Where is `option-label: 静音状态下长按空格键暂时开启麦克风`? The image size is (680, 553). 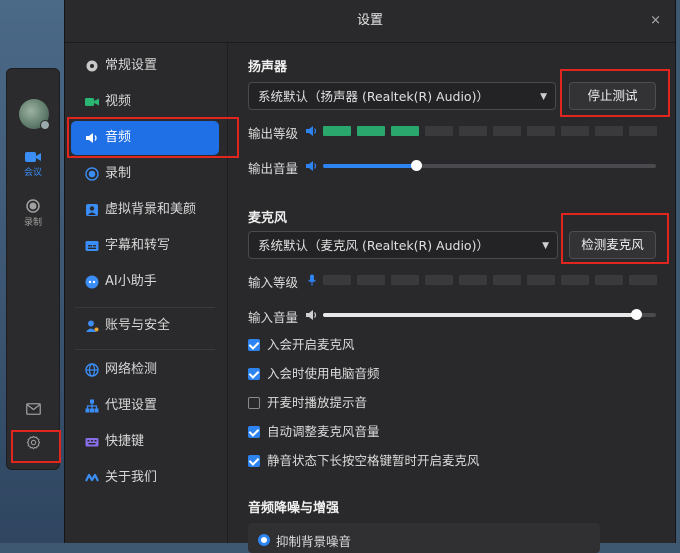 option-label: 静音状态下长按空格键暂时开启麦克风 is located at coordinates (373, 460).